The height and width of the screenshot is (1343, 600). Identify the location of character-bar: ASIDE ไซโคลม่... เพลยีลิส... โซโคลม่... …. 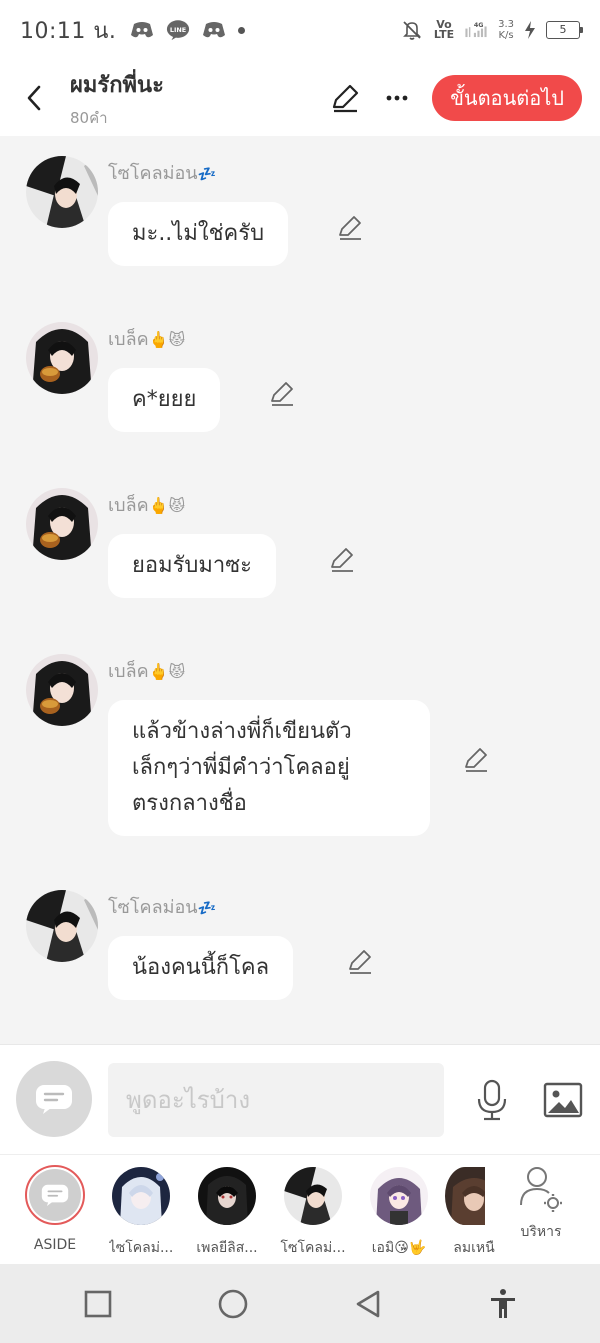
(300, 1209).